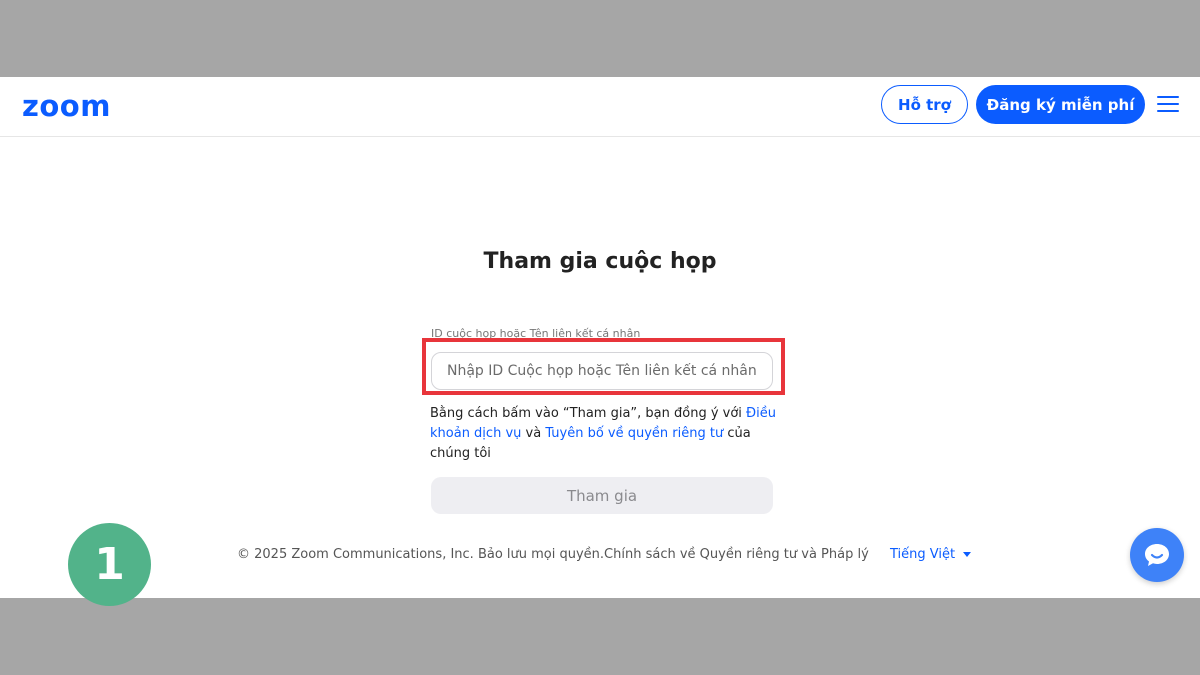  I want to click on signup-free-button: Đăng ký miễn phí, so click(1060, 104).